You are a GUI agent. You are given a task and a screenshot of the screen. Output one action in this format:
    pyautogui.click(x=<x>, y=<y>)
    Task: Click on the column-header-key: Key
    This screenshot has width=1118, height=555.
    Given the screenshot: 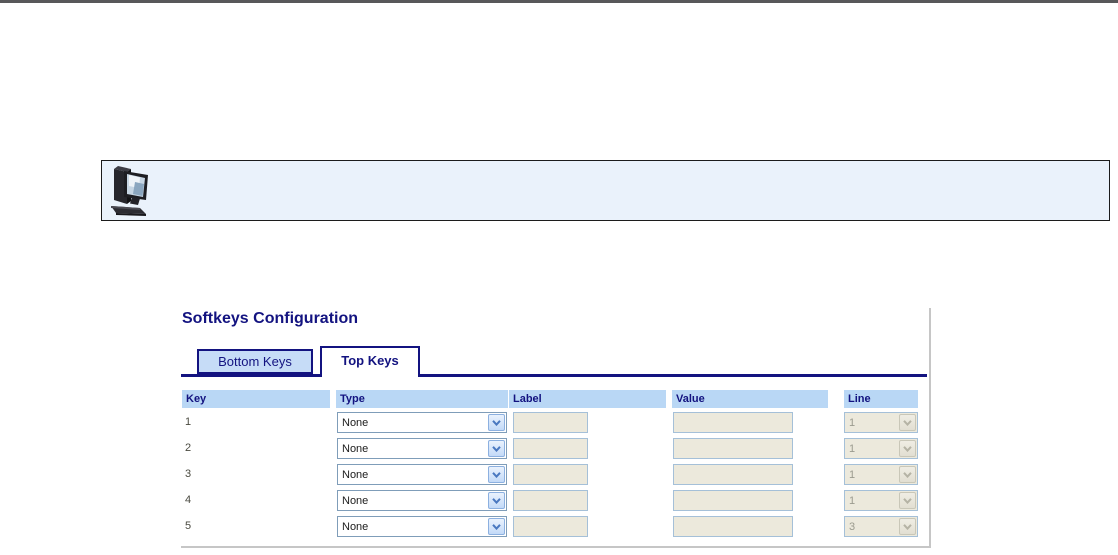 What is the action you would take?
    pyautogui.click(x=256, y=399)
    